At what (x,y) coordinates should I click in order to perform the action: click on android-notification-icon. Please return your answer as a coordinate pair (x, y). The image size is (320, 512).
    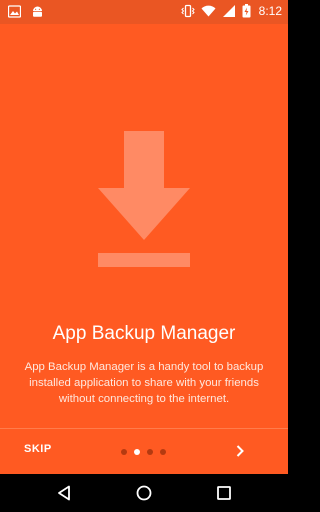
    Looking at the image, I should click on (37, 11).